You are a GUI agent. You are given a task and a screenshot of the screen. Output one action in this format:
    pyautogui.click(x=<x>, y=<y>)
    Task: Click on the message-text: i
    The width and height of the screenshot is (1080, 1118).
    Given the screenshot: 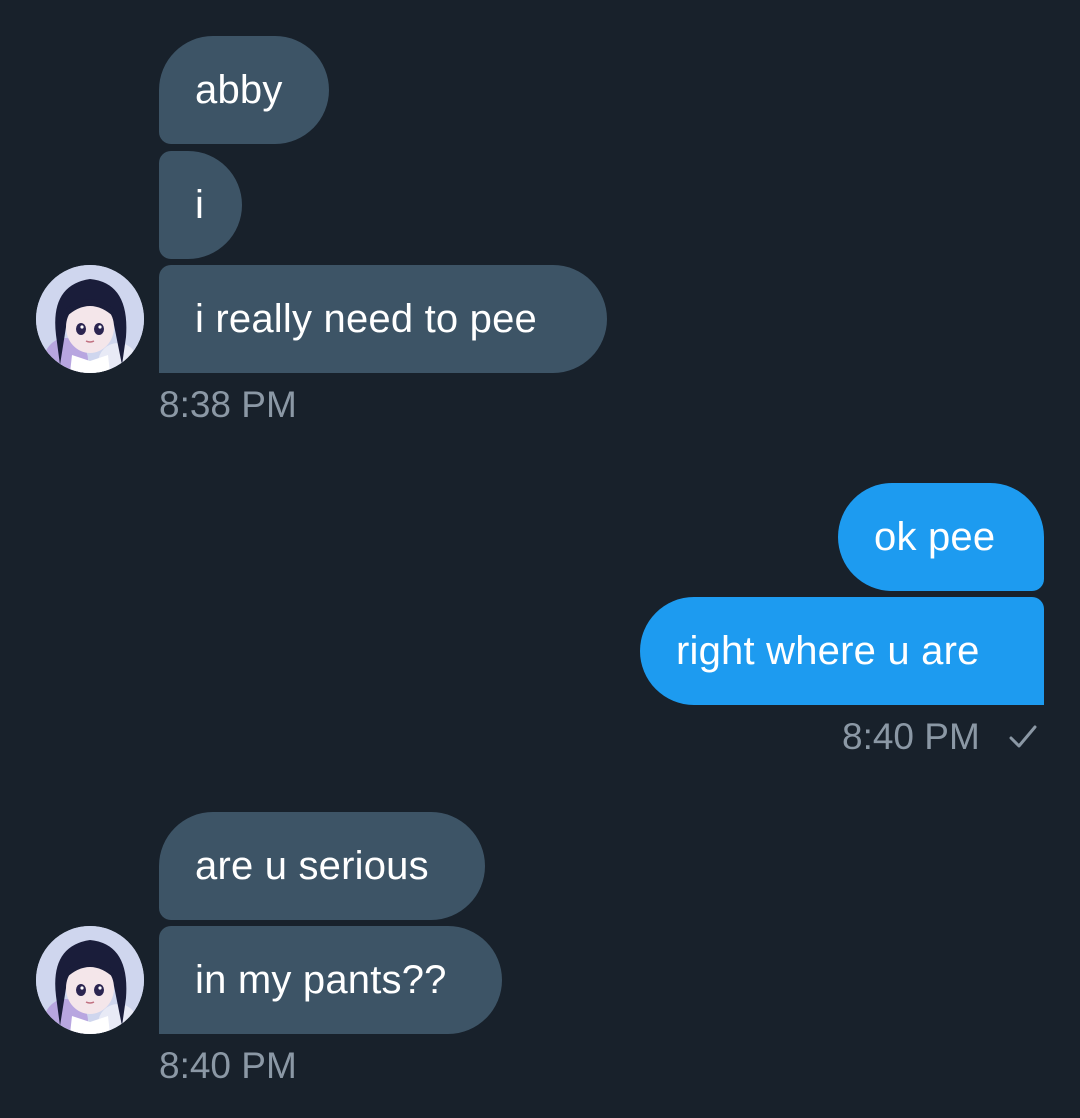 What is the action you would take?
    pyautogui.click(x=200, y=204)
    